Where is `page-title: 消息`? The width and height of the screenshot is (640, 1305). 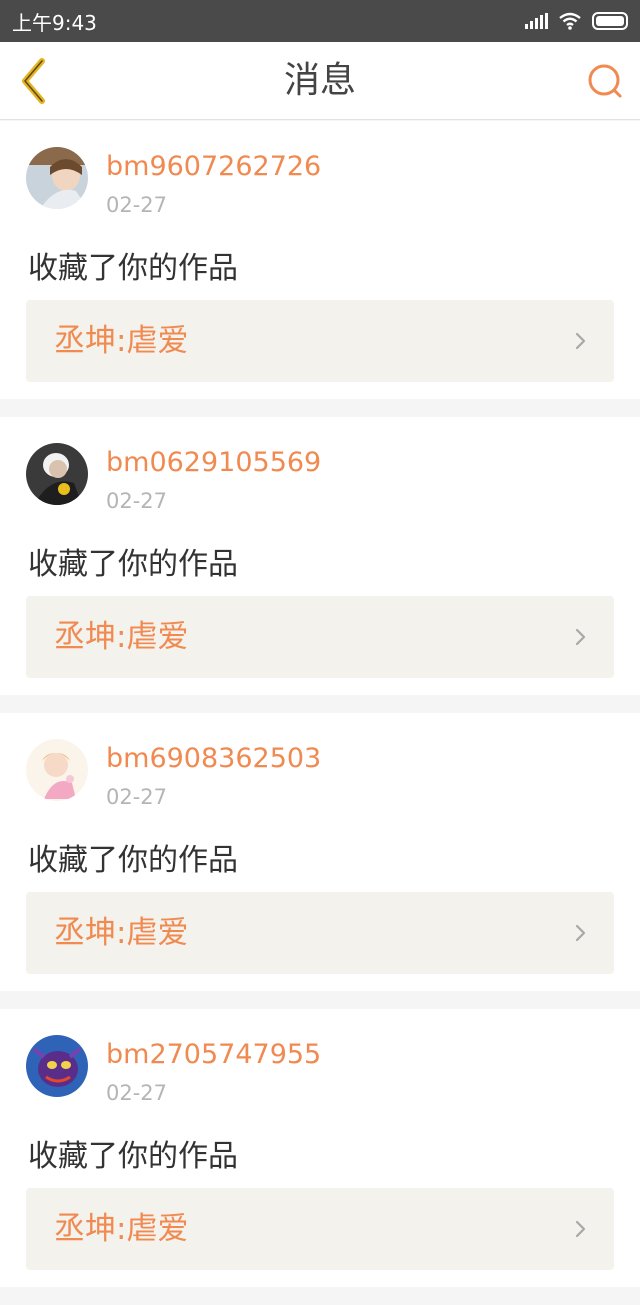 page-title: 消息 is located at coordinates (319, 80).